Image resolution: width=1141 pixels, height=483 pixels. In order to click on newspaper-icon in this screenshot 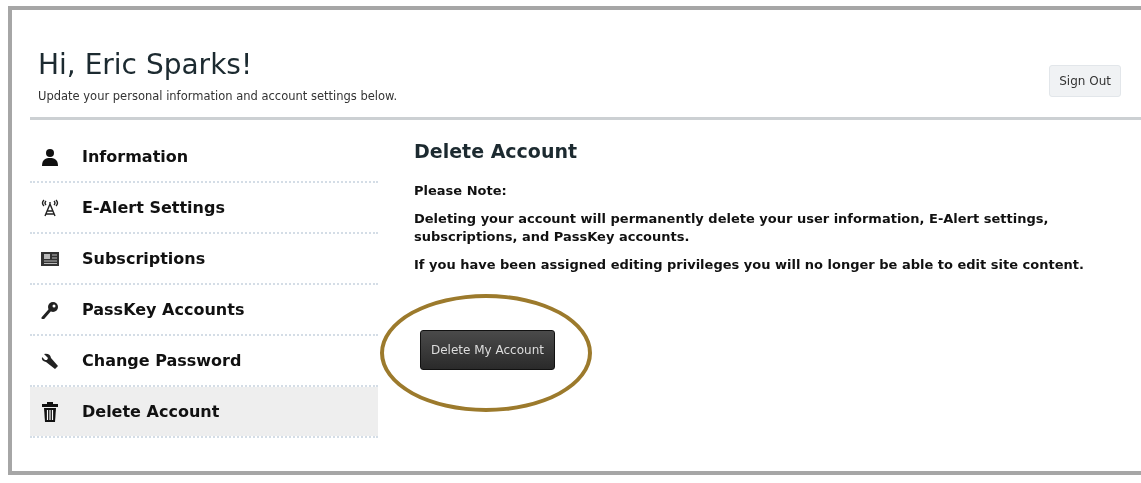, I will do `click(50, 258)`.